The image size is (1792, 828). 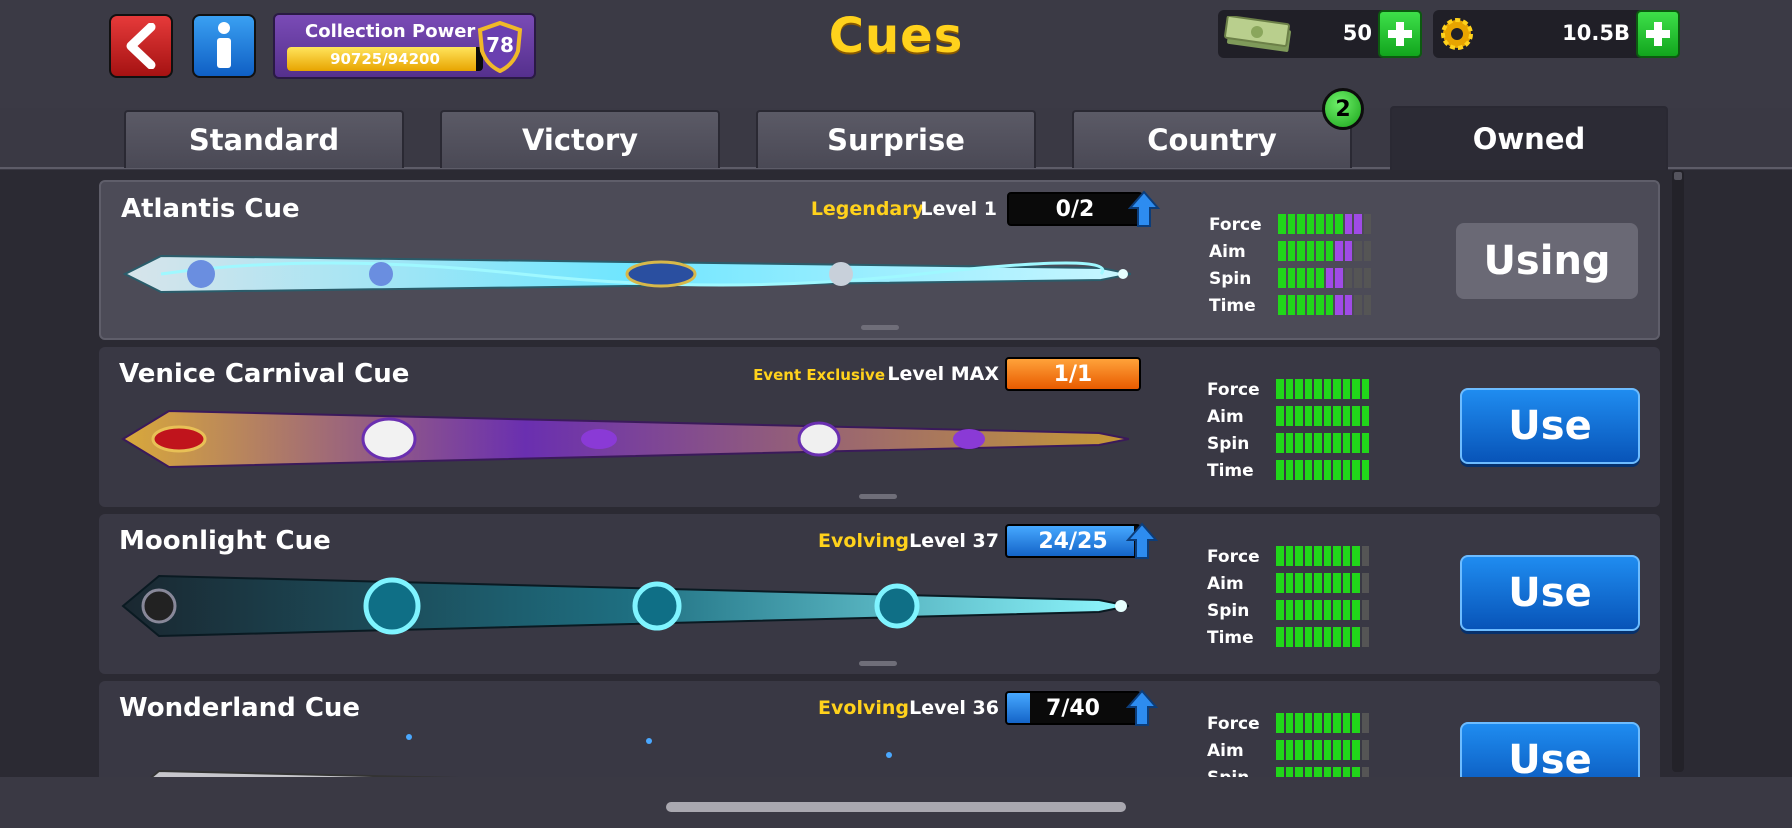 I want to click on tab-victory: Victory, so click(x=580, y=139).